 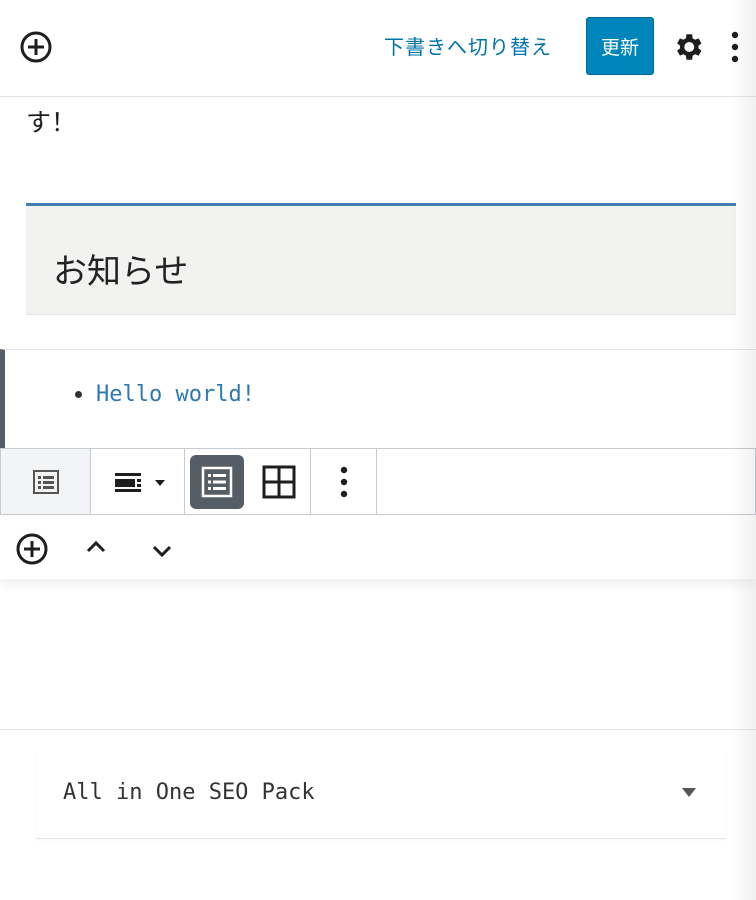 I want to click on post-link: Hello world!, so click(x=175, y=394).